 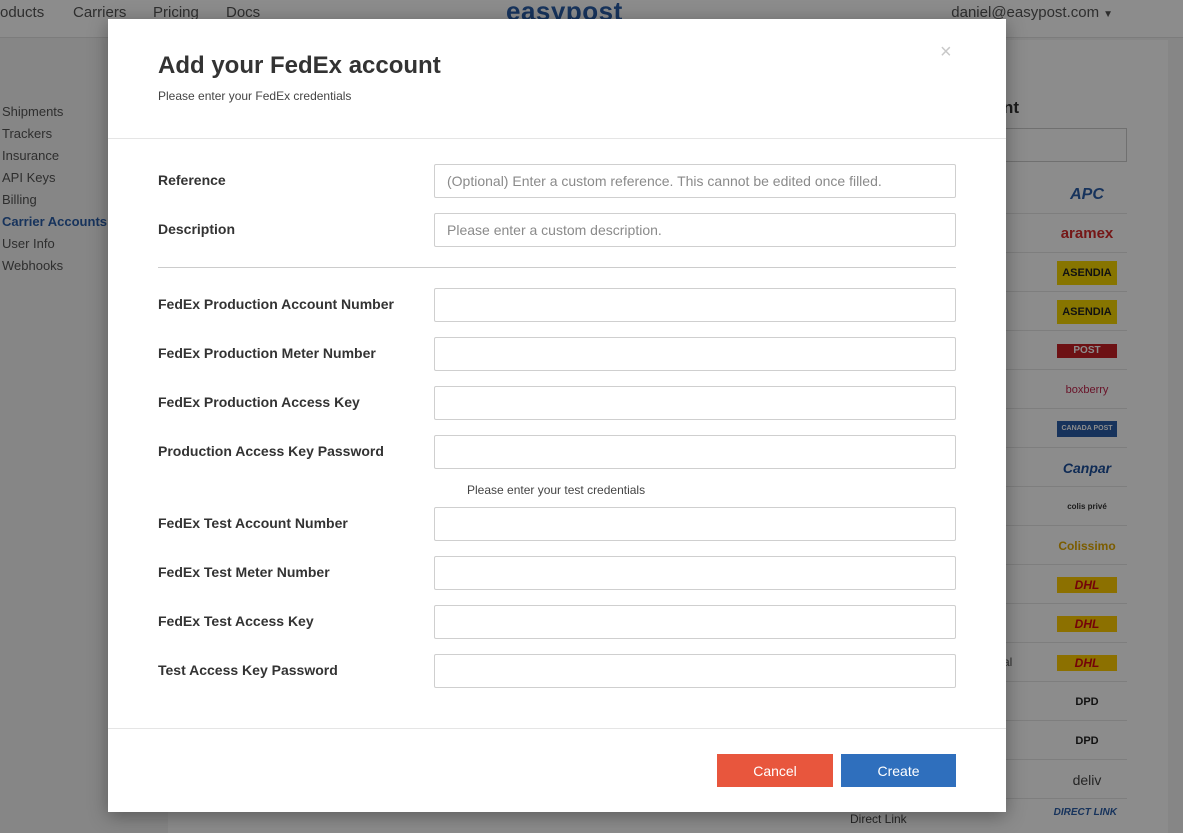 I want to click on prod-account-input, so click(x=695, y=305).